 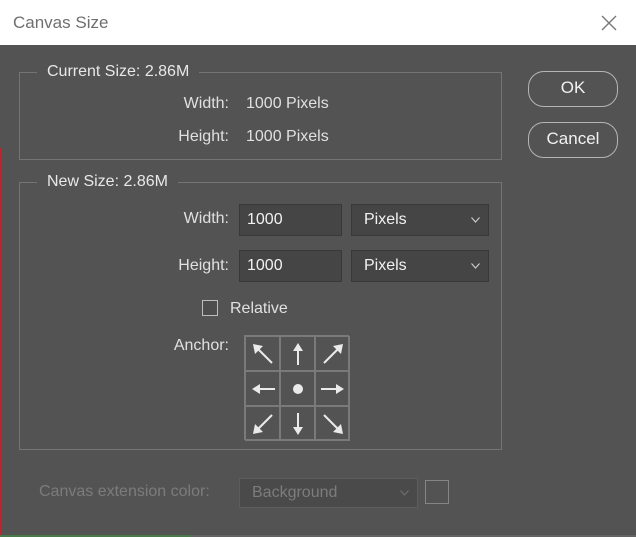 I want to click on extension-color-value: Background, so click(x=295, y=492).